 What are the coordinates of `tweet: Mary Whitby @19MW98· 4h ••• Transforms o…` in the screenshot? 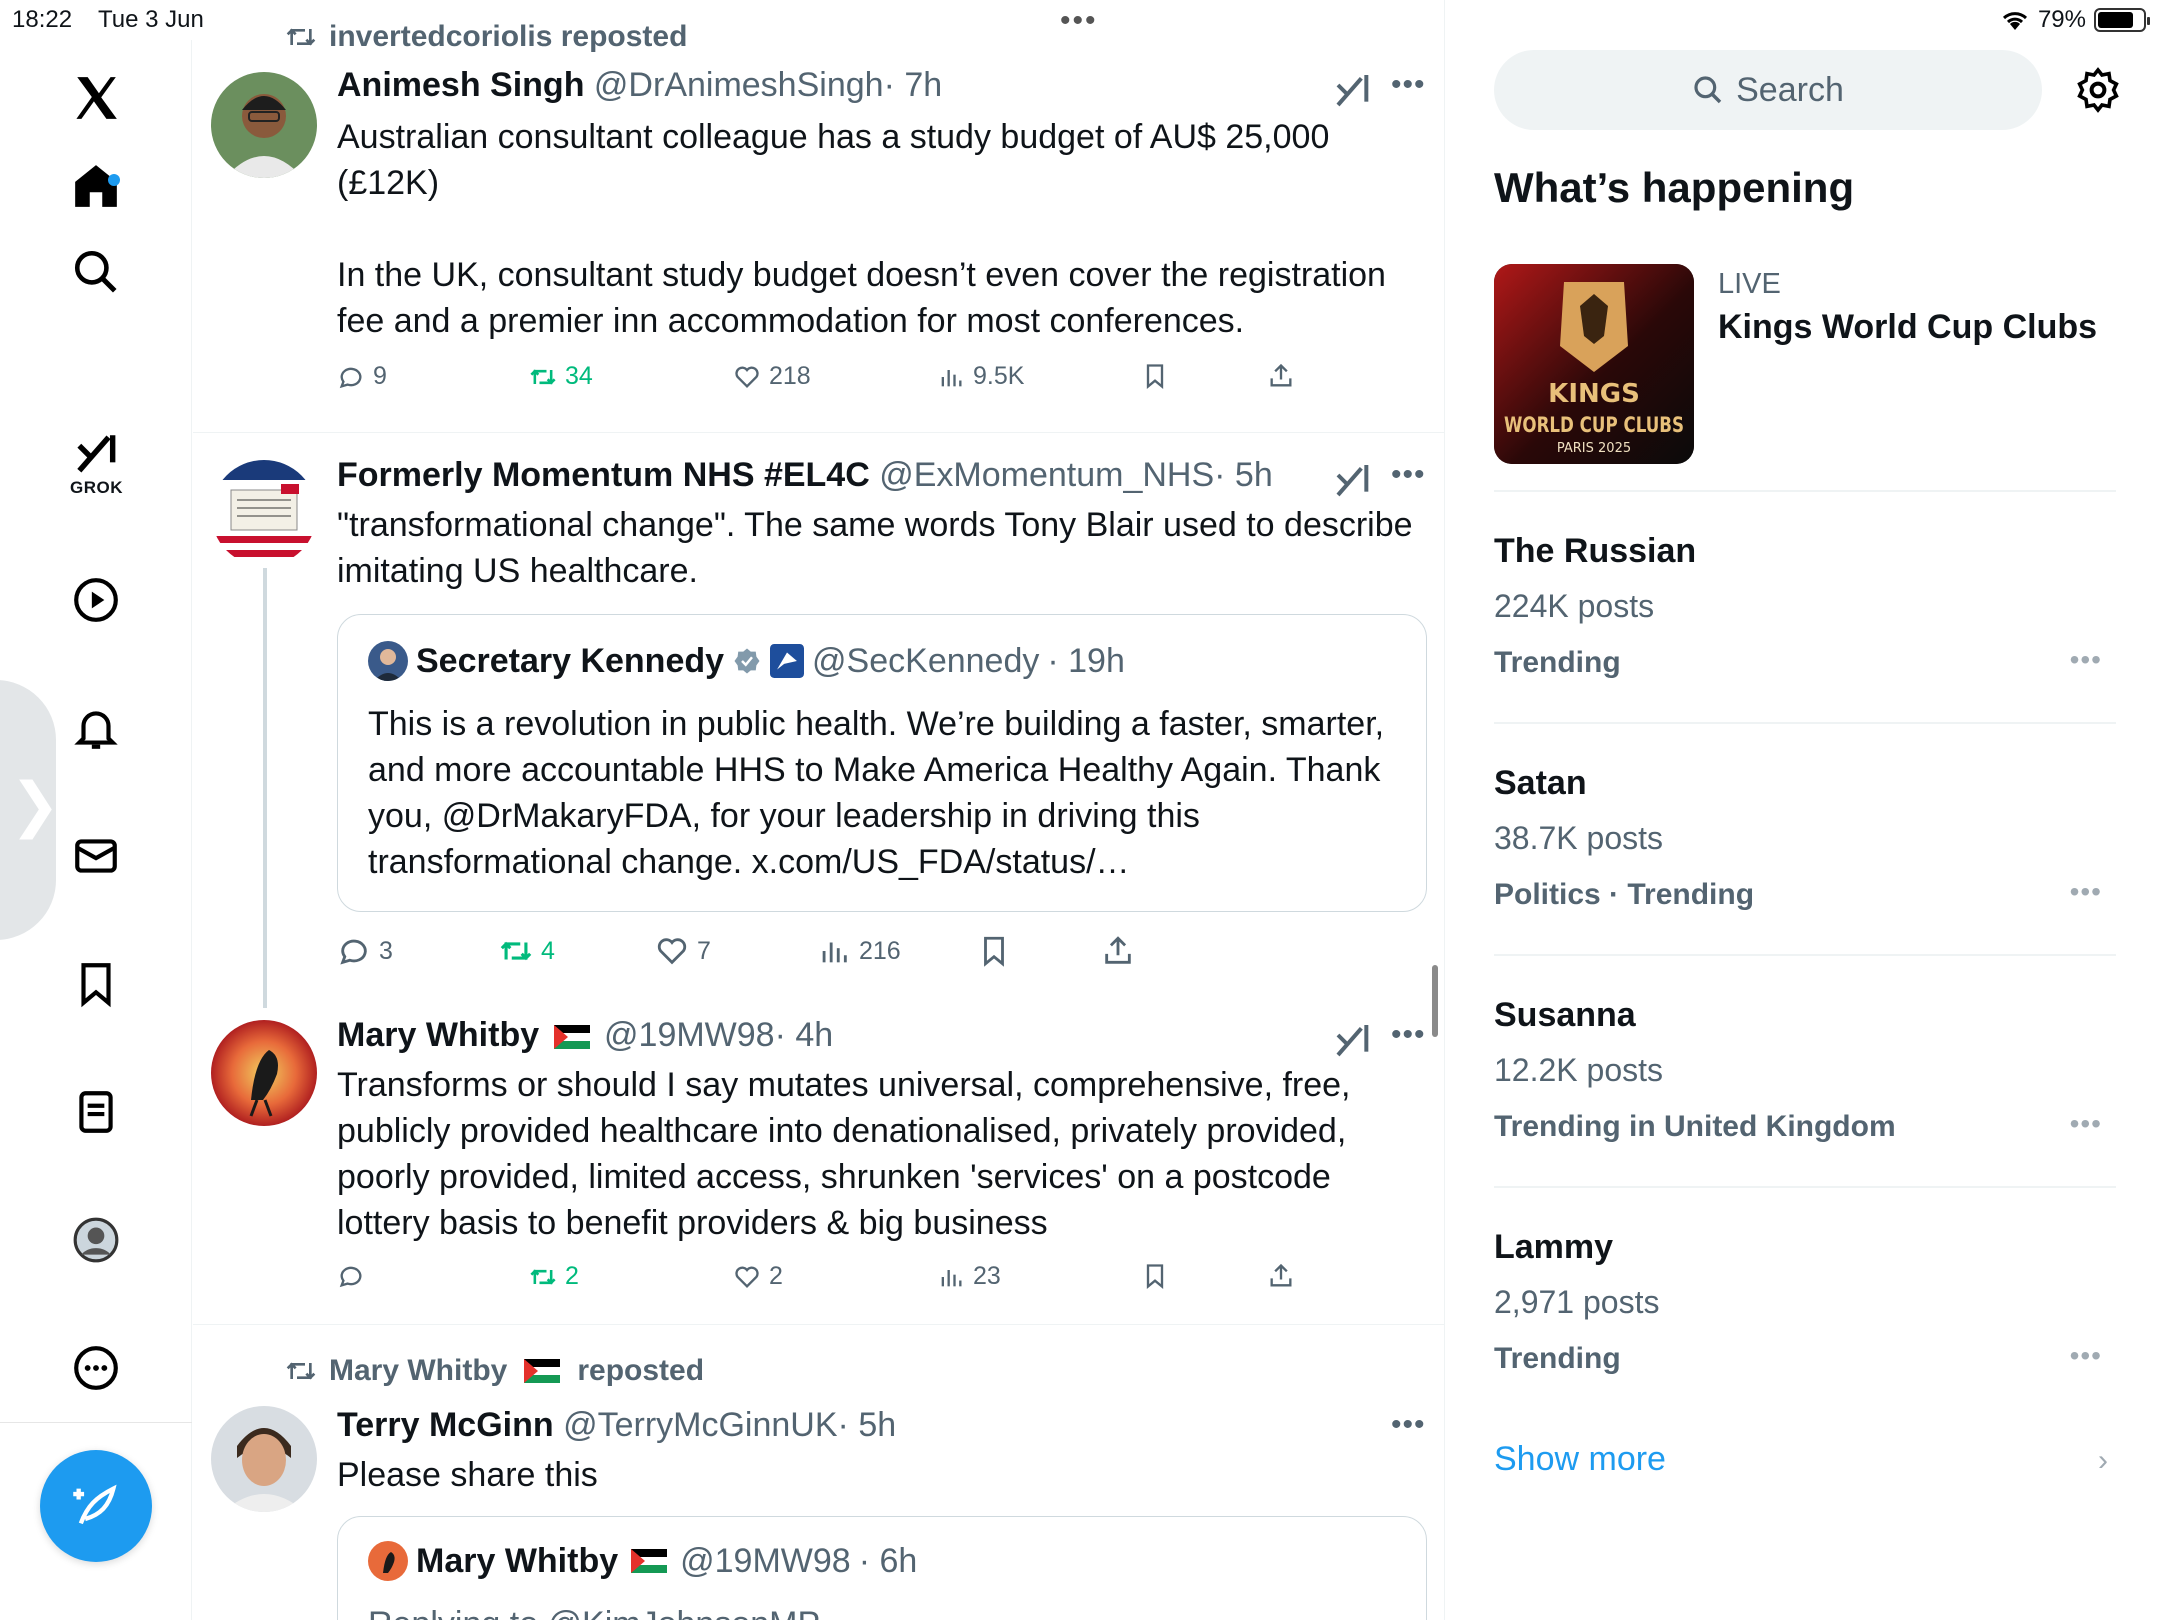 It's located at (818, 1162).